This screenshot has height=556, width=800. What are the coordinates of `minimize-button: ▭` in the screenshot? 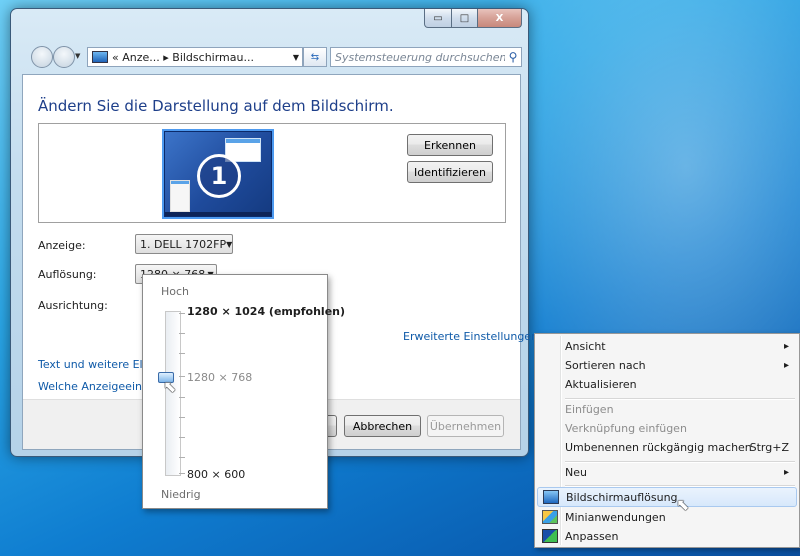 It's located at (438, 18).